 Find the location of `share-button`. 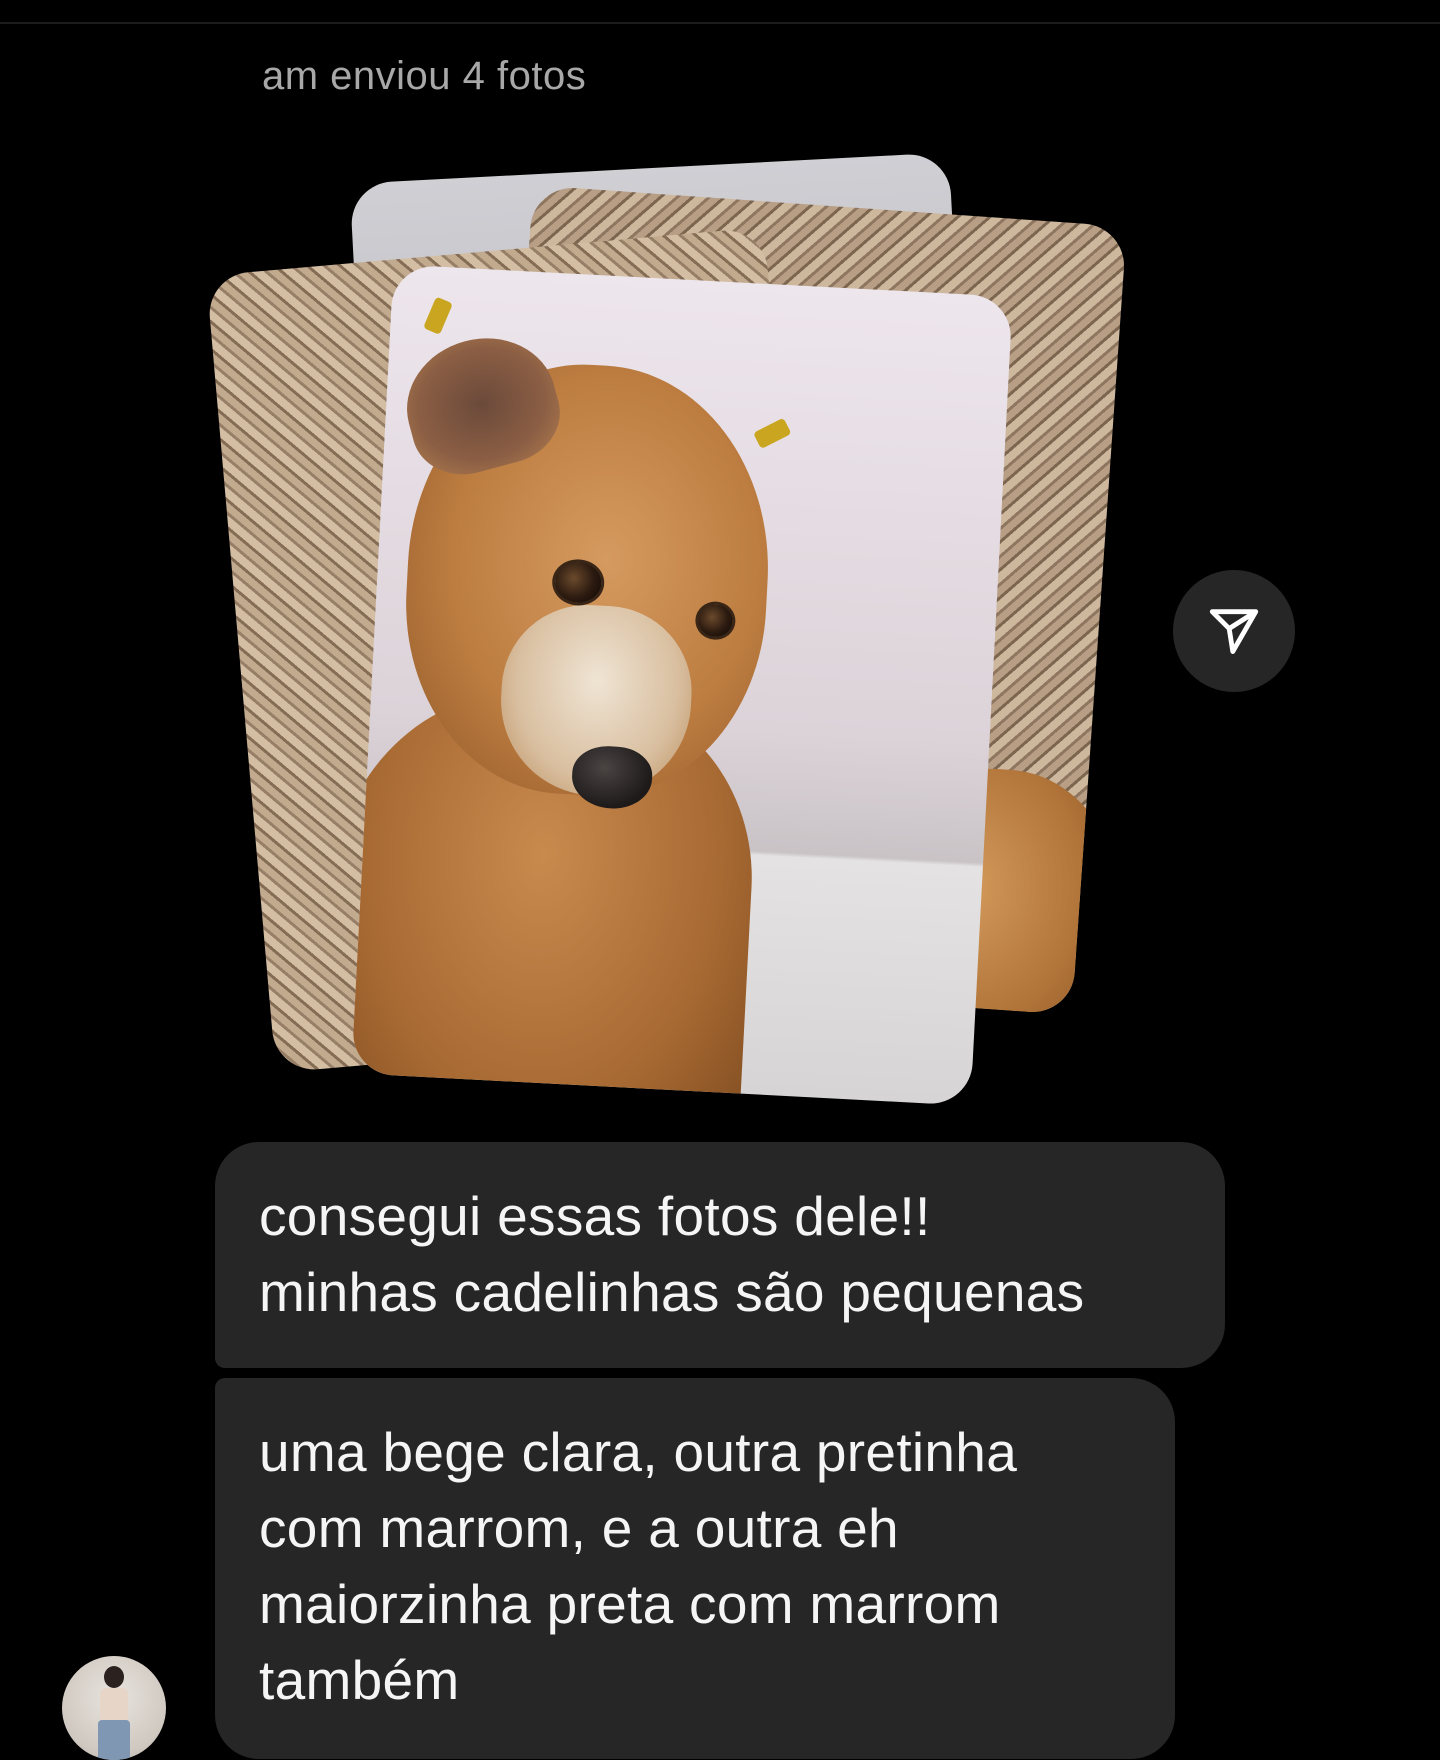

share-button is located at coordinates (1234, 631).